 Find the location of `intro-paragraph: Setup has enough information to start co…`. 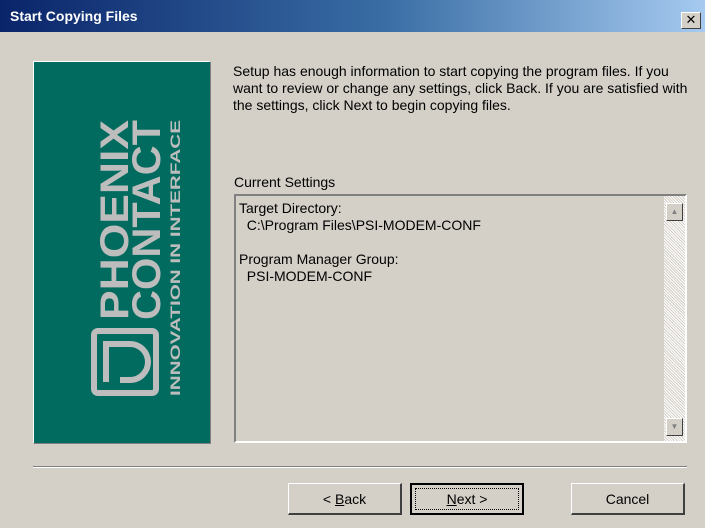

intro-paragraph: Setup has enough information to start co… is located at coordinates (460, 88).